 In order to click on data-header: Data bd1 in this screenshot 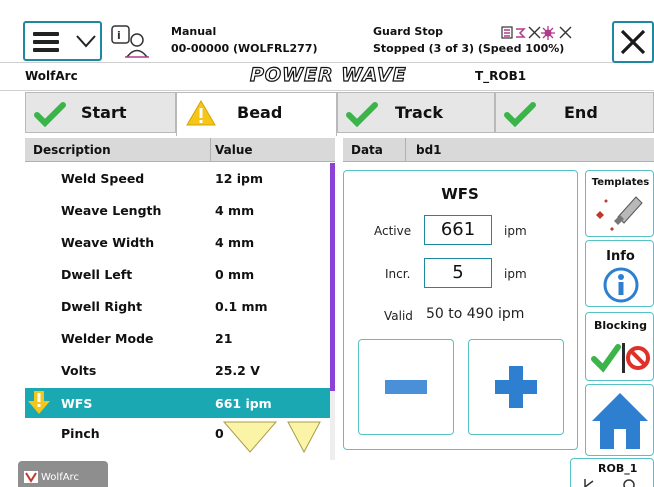, I will do `click(498, 150)`.